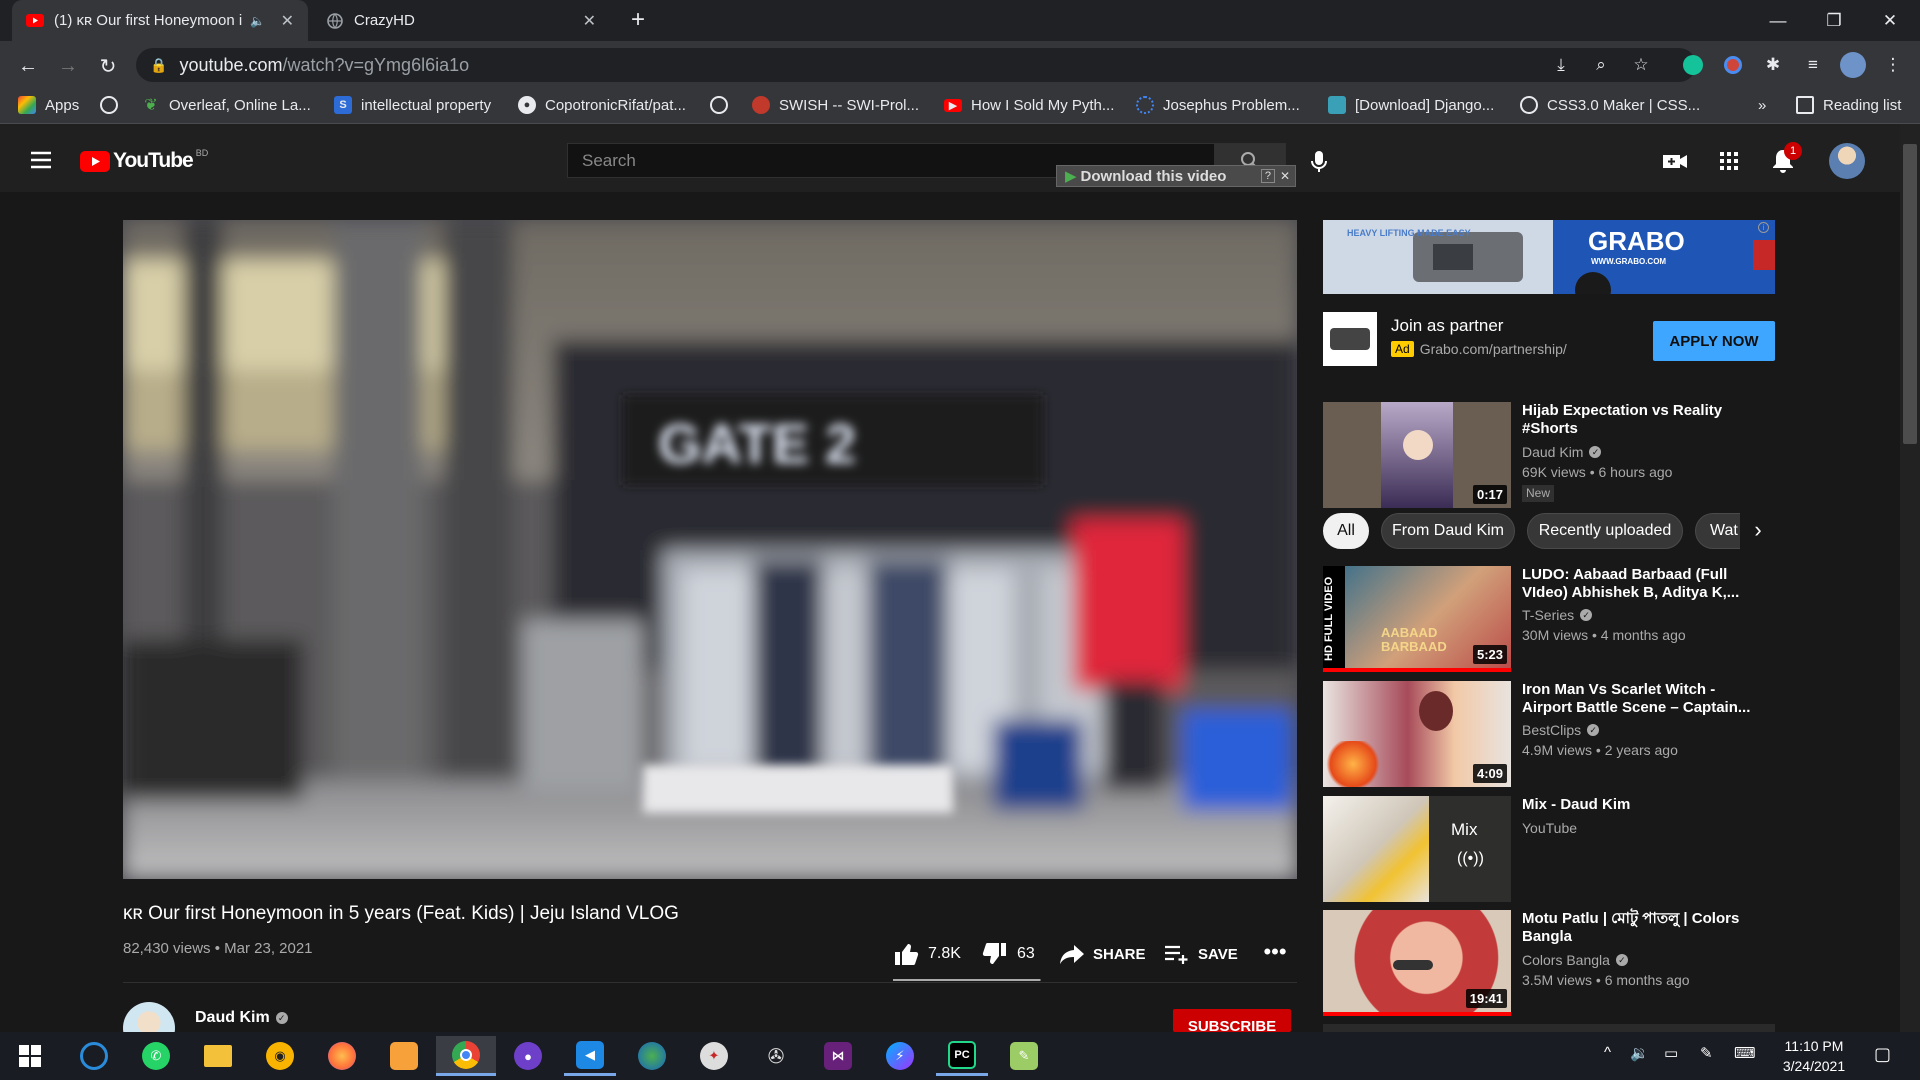 The height and width of the screenshot is (1080, 1920). I want to click on profile-avatar-icon, so click(1853, 65).